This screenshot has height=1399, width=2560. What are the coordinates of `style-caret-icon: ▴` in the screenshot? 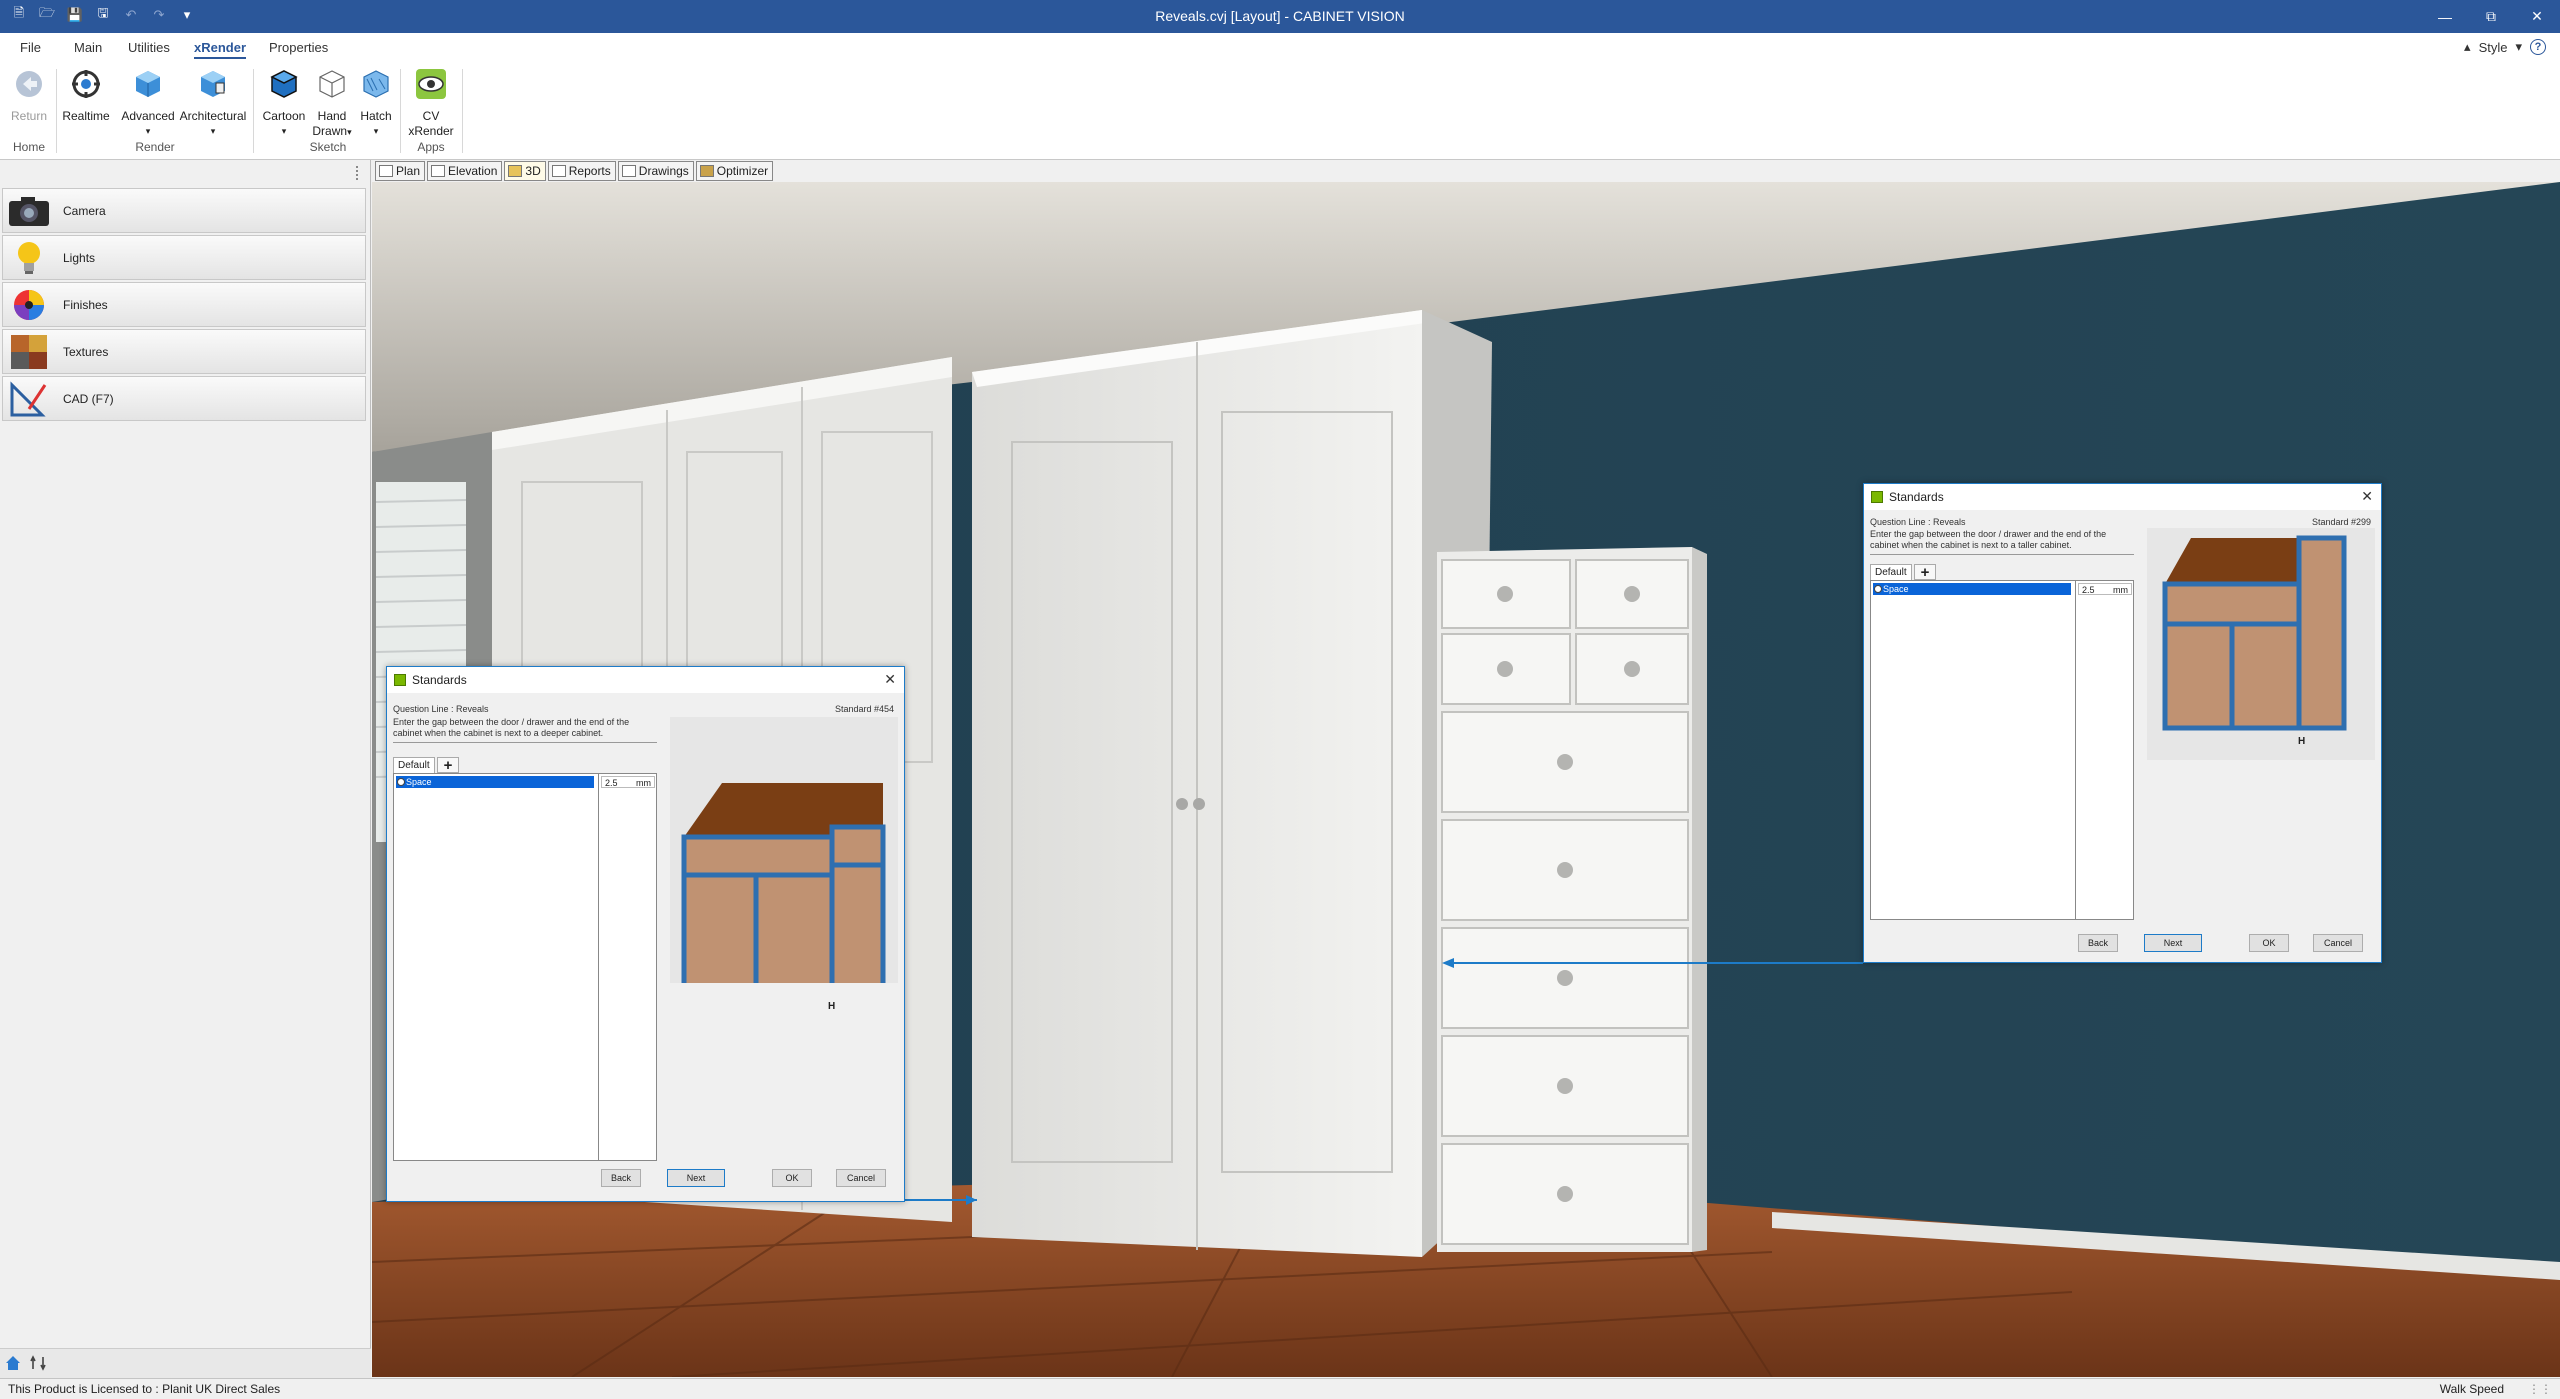 It's located at (2467, 46).